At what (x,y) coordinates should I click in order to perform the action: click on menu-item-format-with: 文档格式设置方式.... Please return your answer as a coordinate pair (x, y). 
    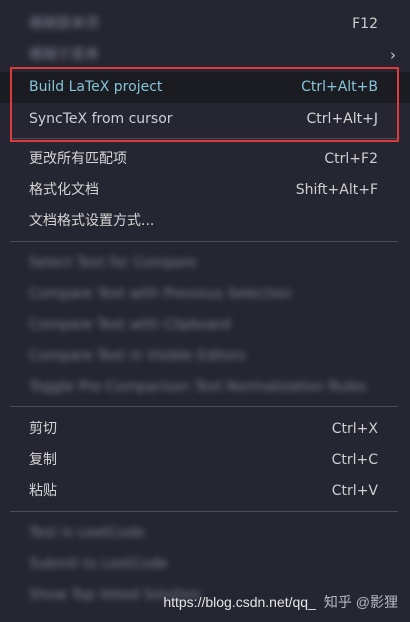
    Looking at the image, I should click on (205, 221).